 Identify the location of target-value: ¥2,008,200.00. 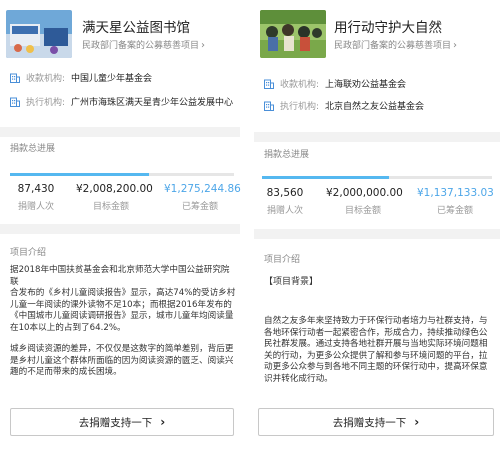
(114, 189).